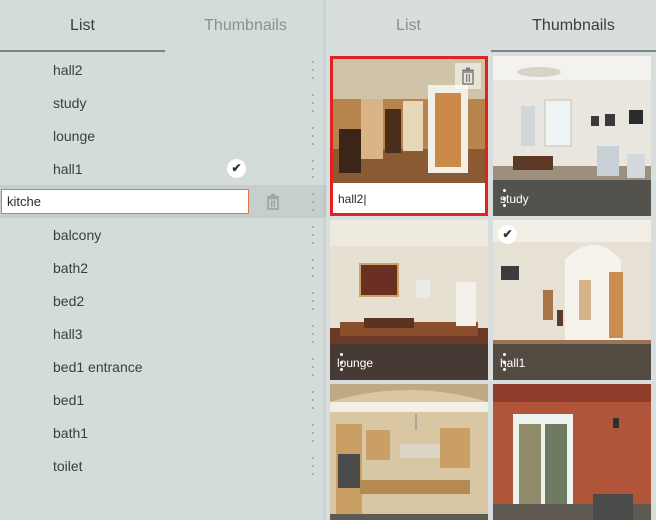 The height and width of the screenshot is (520, 656). Describe the element at coordinates (163, 366) in the screenshot. I see `list-item: bed1 entrance` at that location.